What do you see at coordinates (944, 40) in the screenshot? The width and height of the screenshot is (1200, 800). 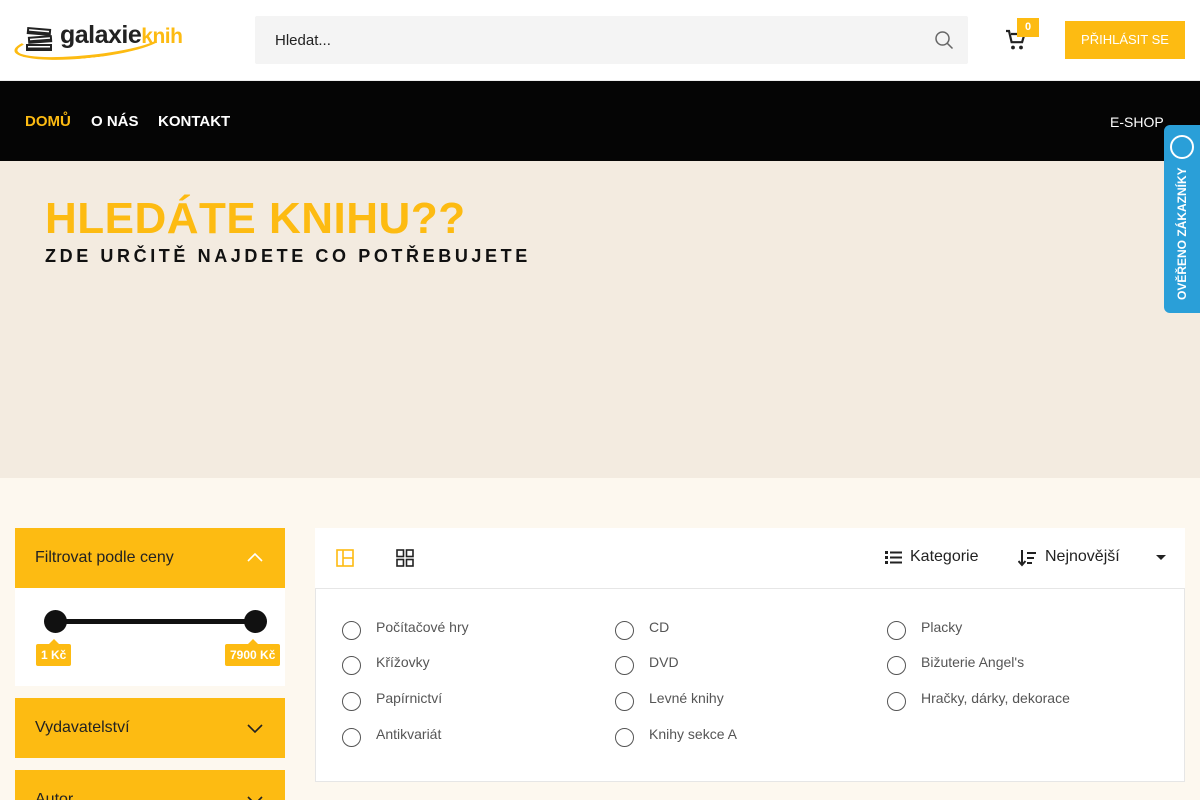 I see `search-icon` at bounding box center [944, 40].